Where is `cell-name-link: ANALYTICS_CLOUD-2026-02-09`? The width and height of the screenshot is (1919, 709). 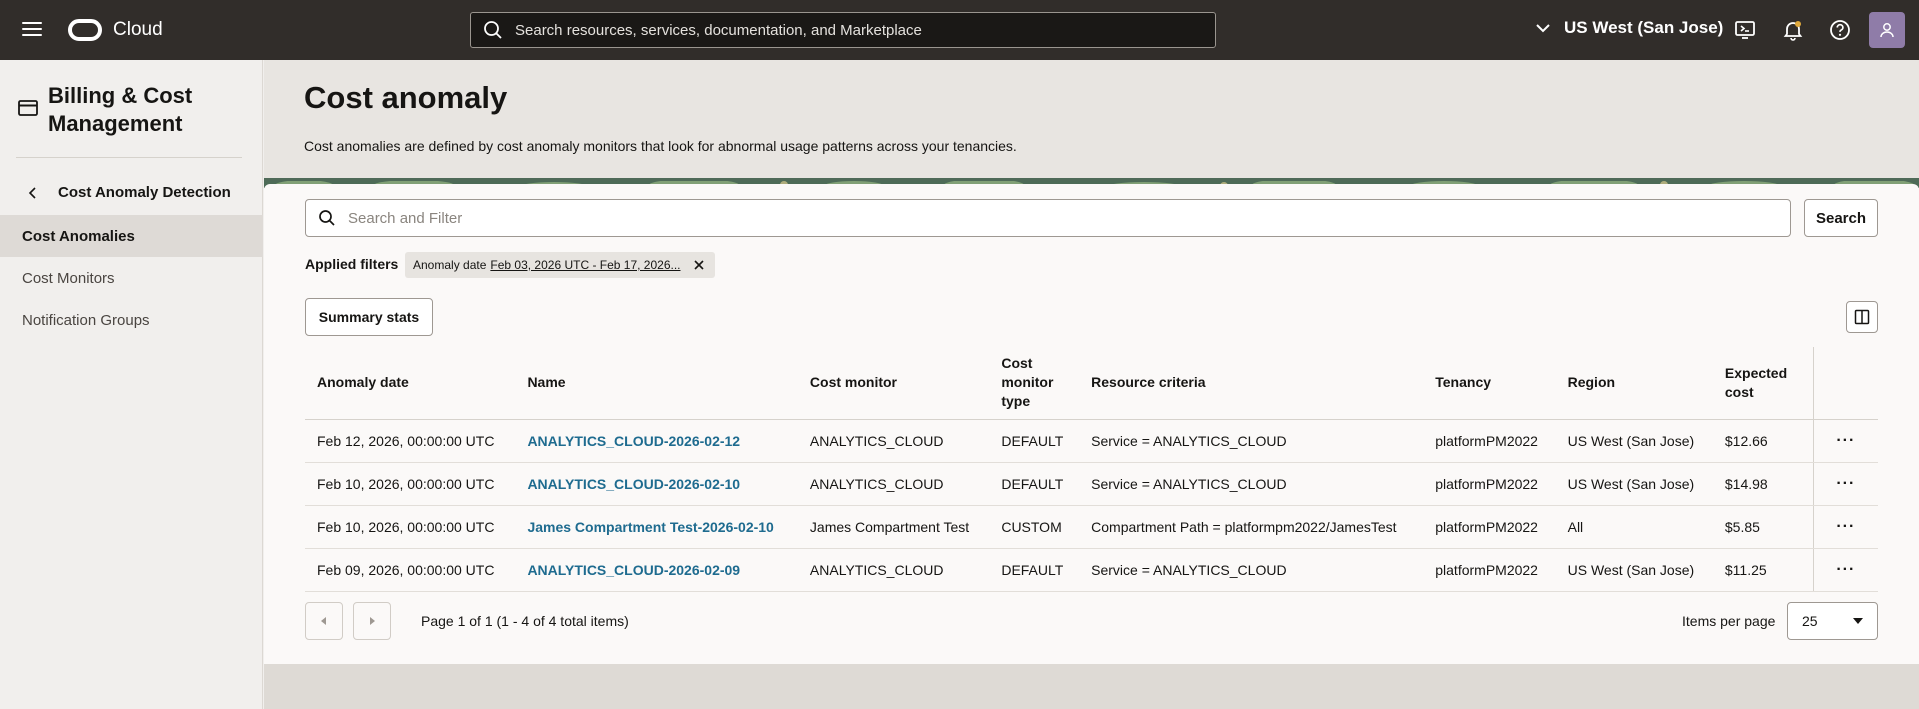
cell-name-link: ANALYTICS_CLOUD-2026-02-09 is located at coordinates (656, 570).